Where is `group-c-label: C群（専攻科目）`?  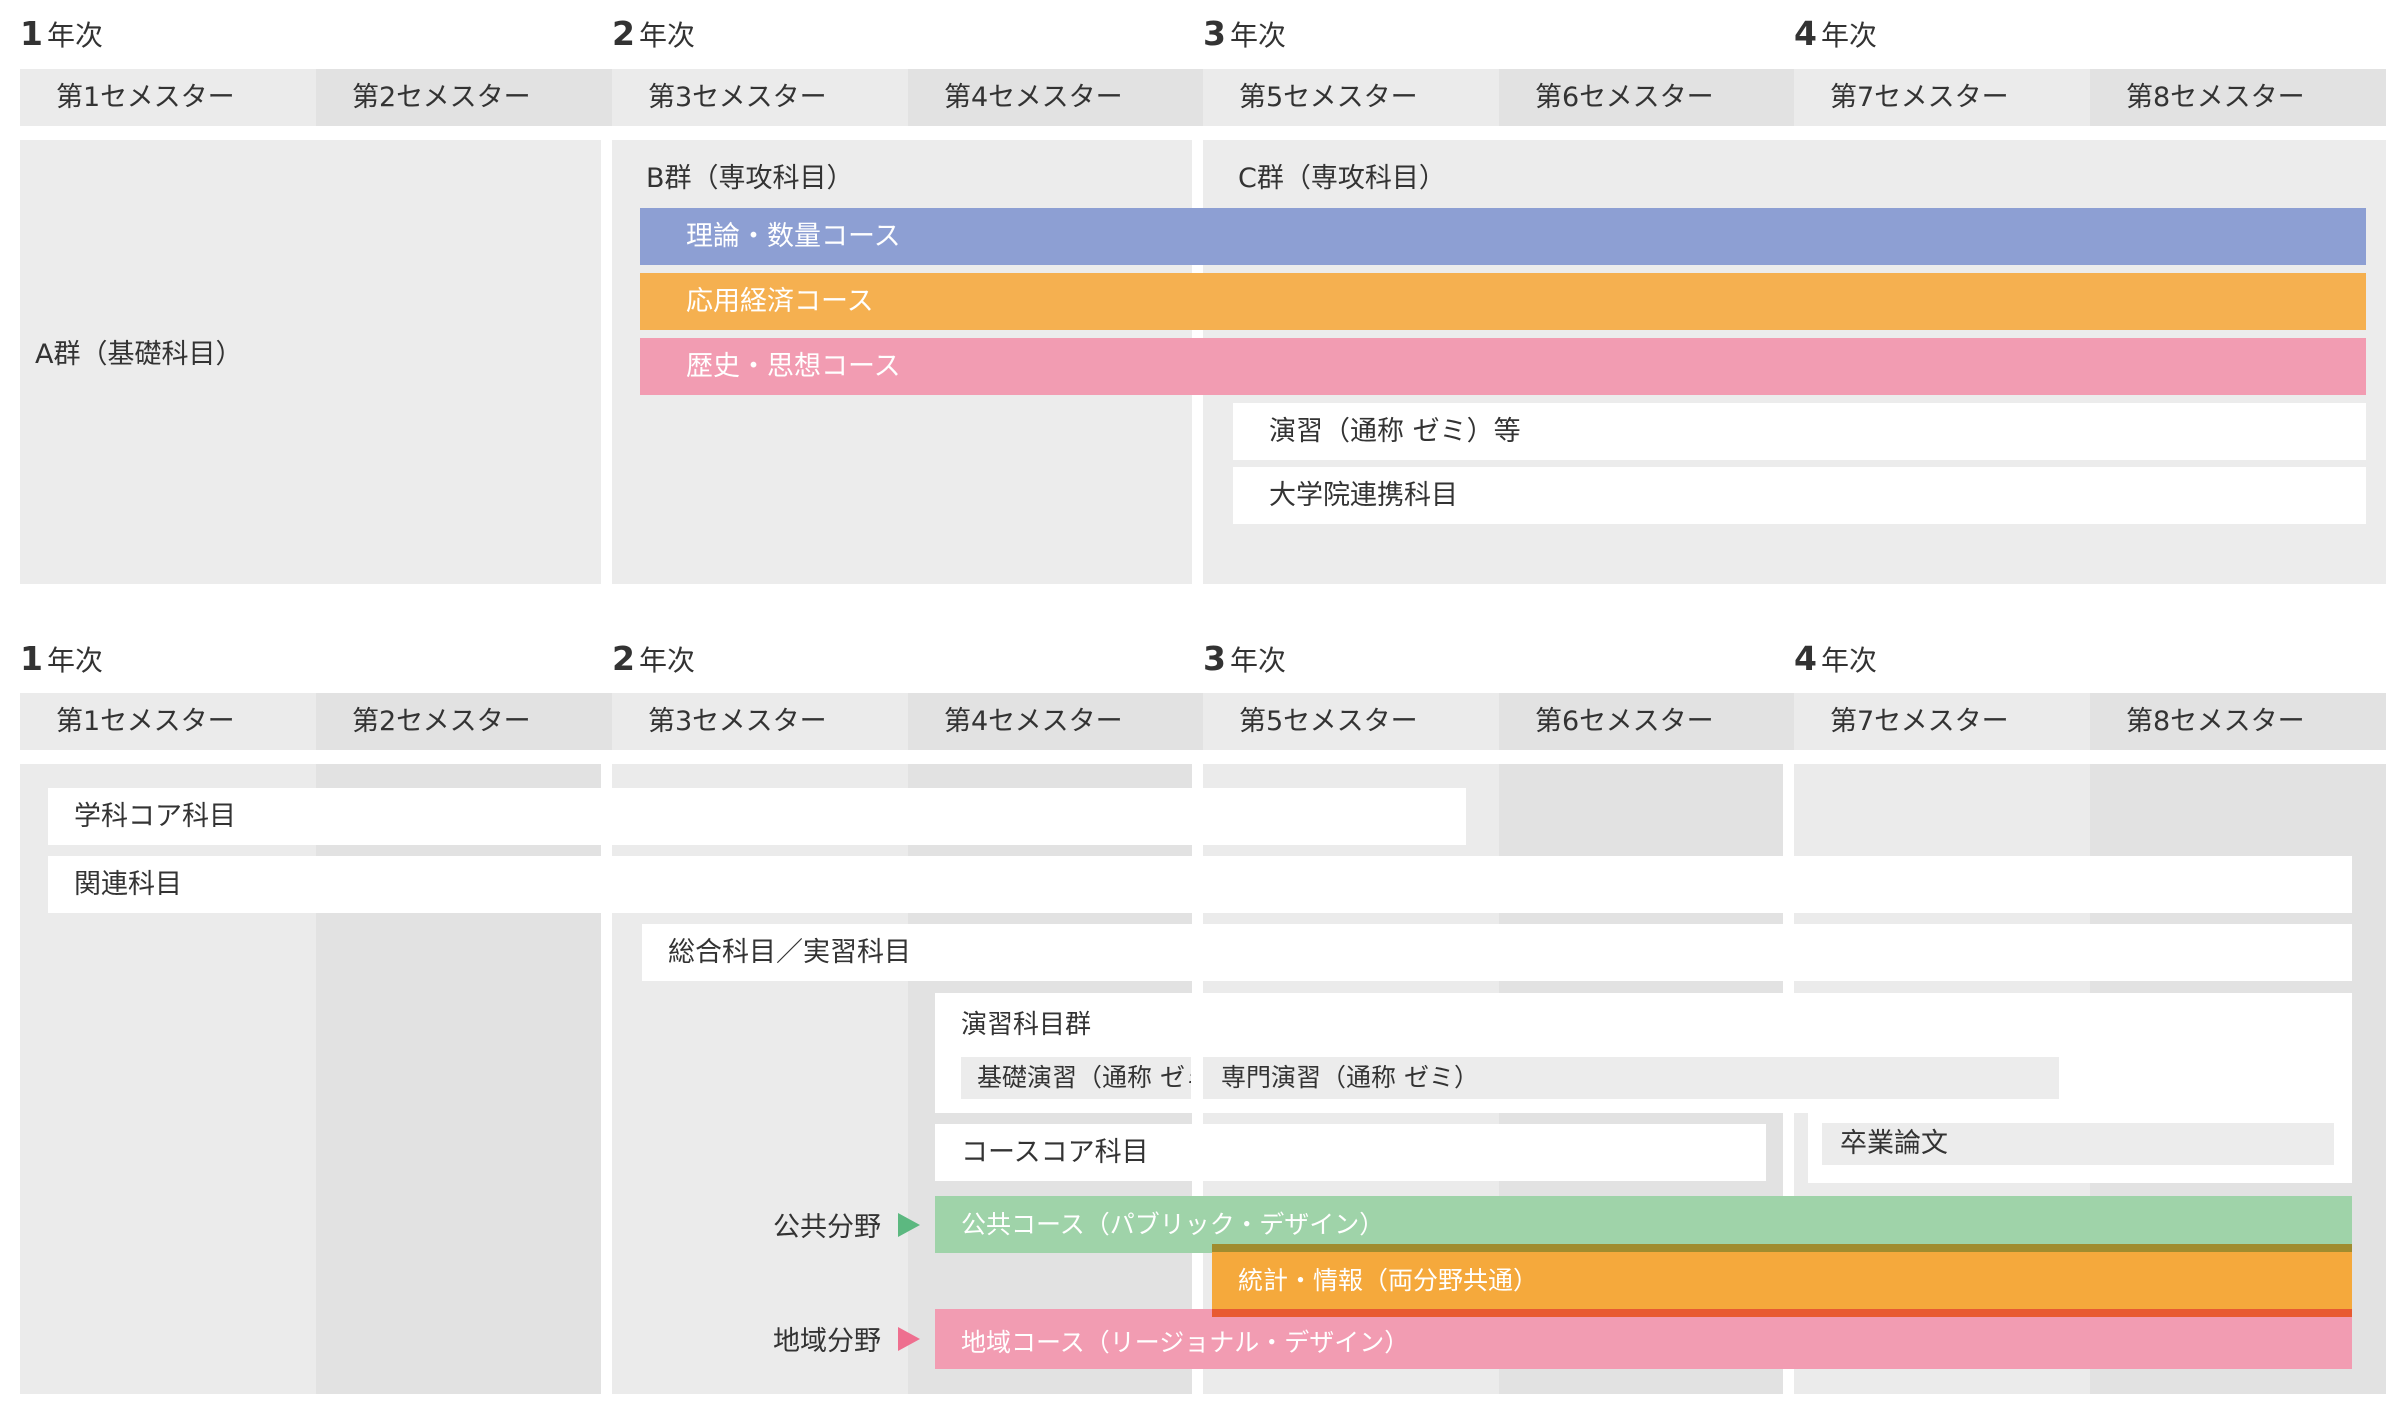
group-c-label: C群（専攻科目） is located at coordinates (1342, 178).